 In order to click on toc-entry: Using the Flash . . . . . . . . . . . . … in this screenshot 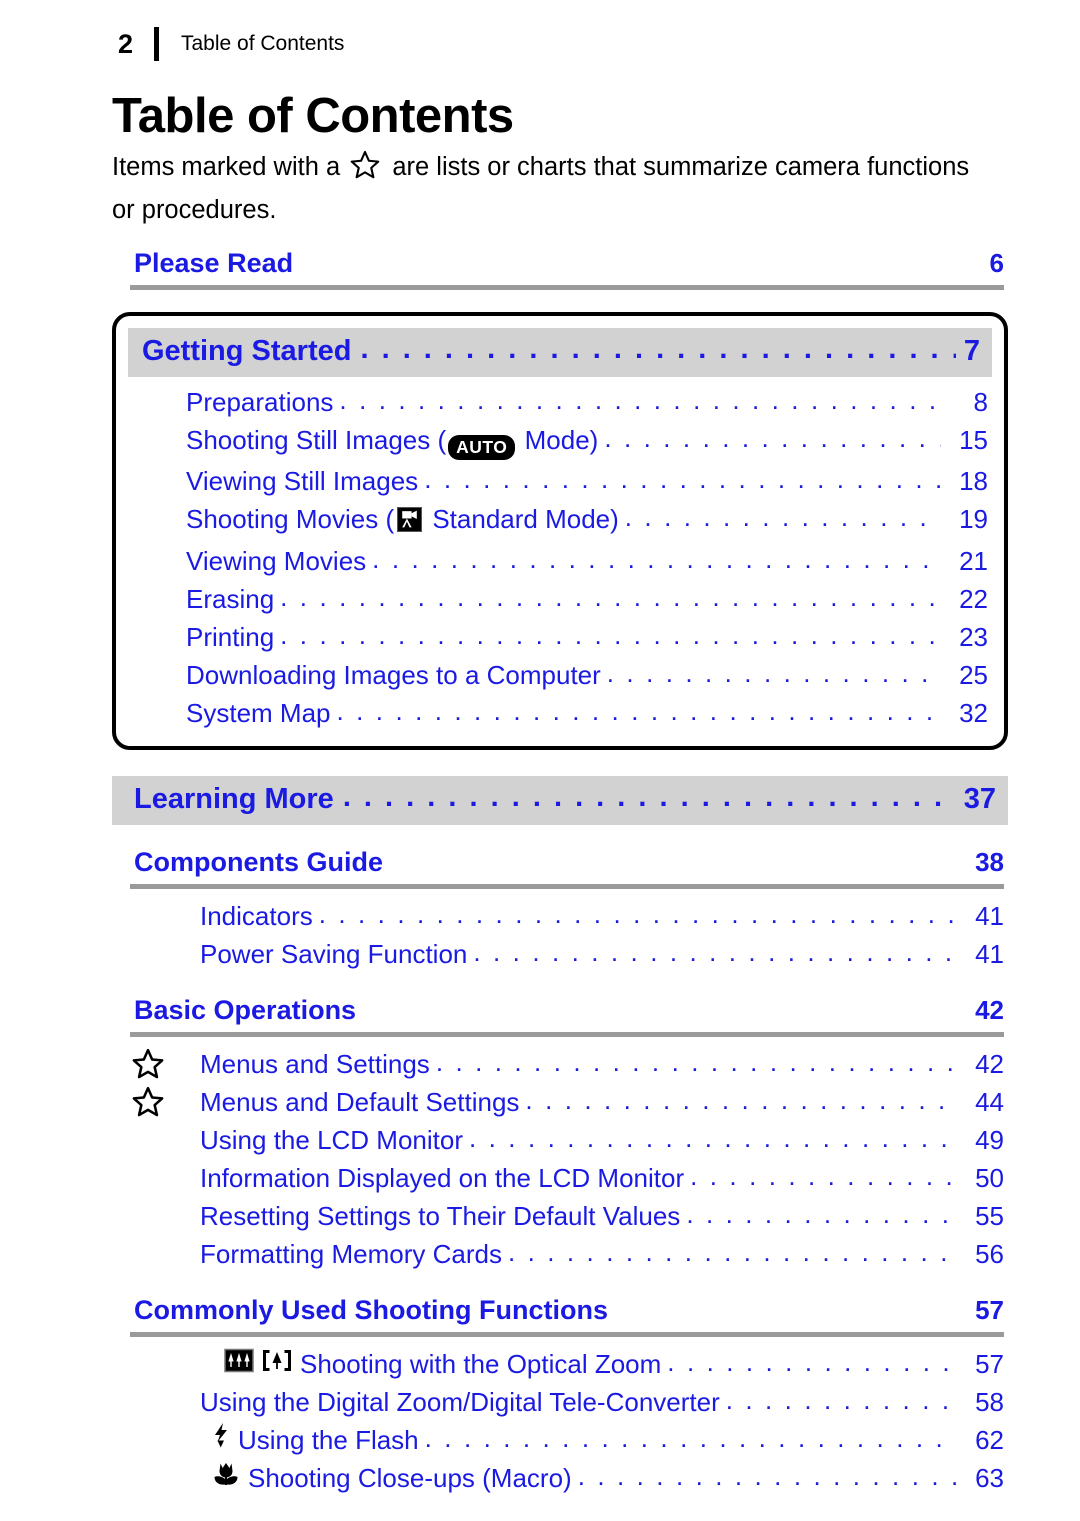, I will do `click(560, 1440)`.